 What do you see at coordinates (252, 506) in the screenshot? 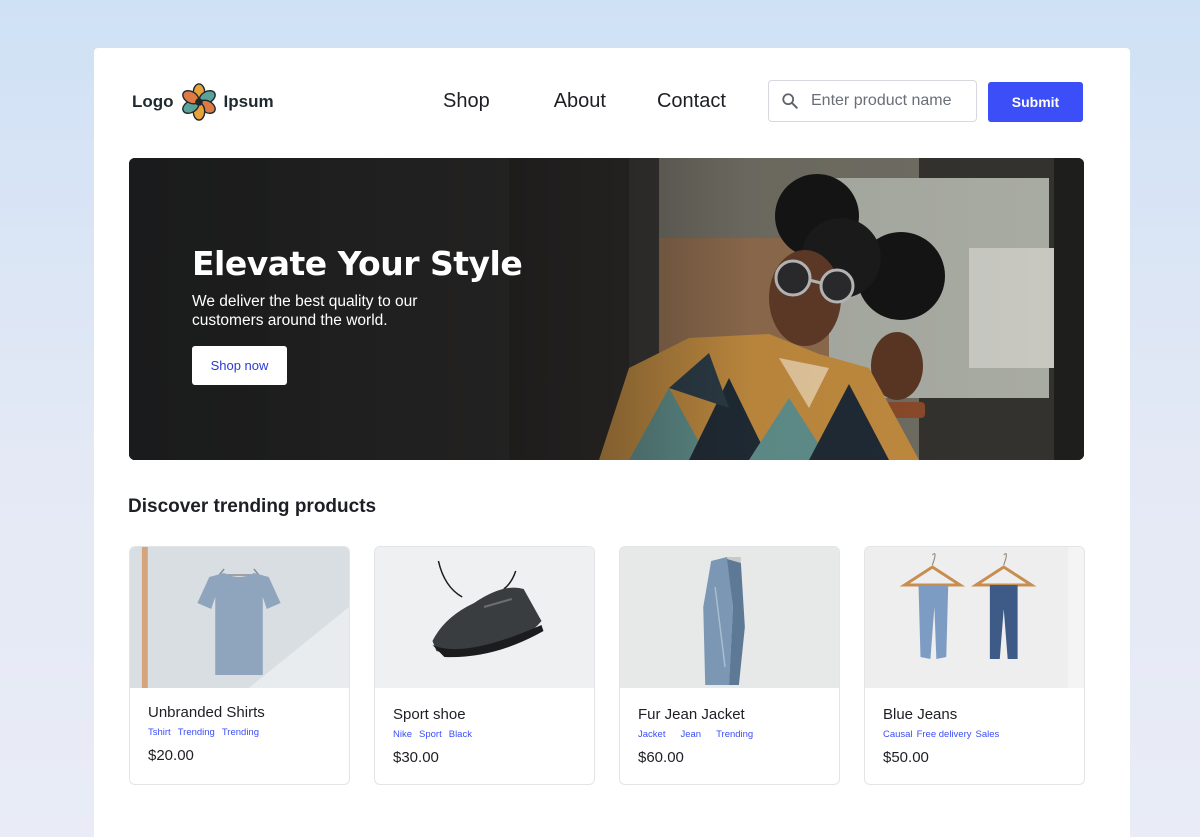
I see `section-title: Discover trending products` at bounding box center [252, 506].